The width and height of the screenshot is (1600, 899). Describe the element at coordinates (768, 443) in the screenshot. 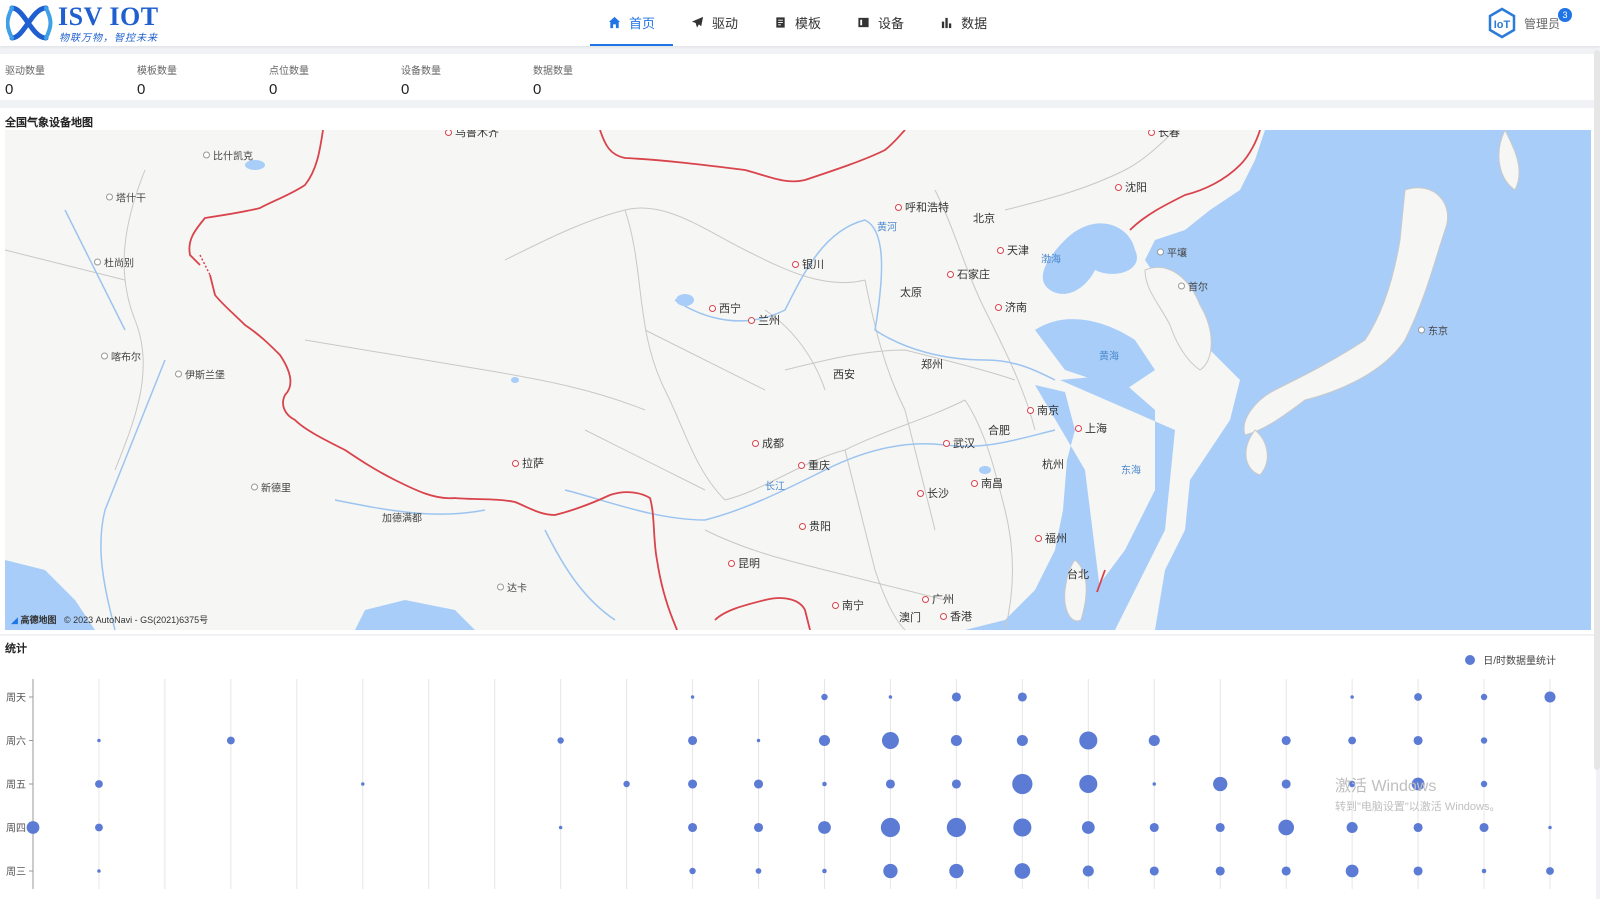

I see `map-city: 成都` at that location.